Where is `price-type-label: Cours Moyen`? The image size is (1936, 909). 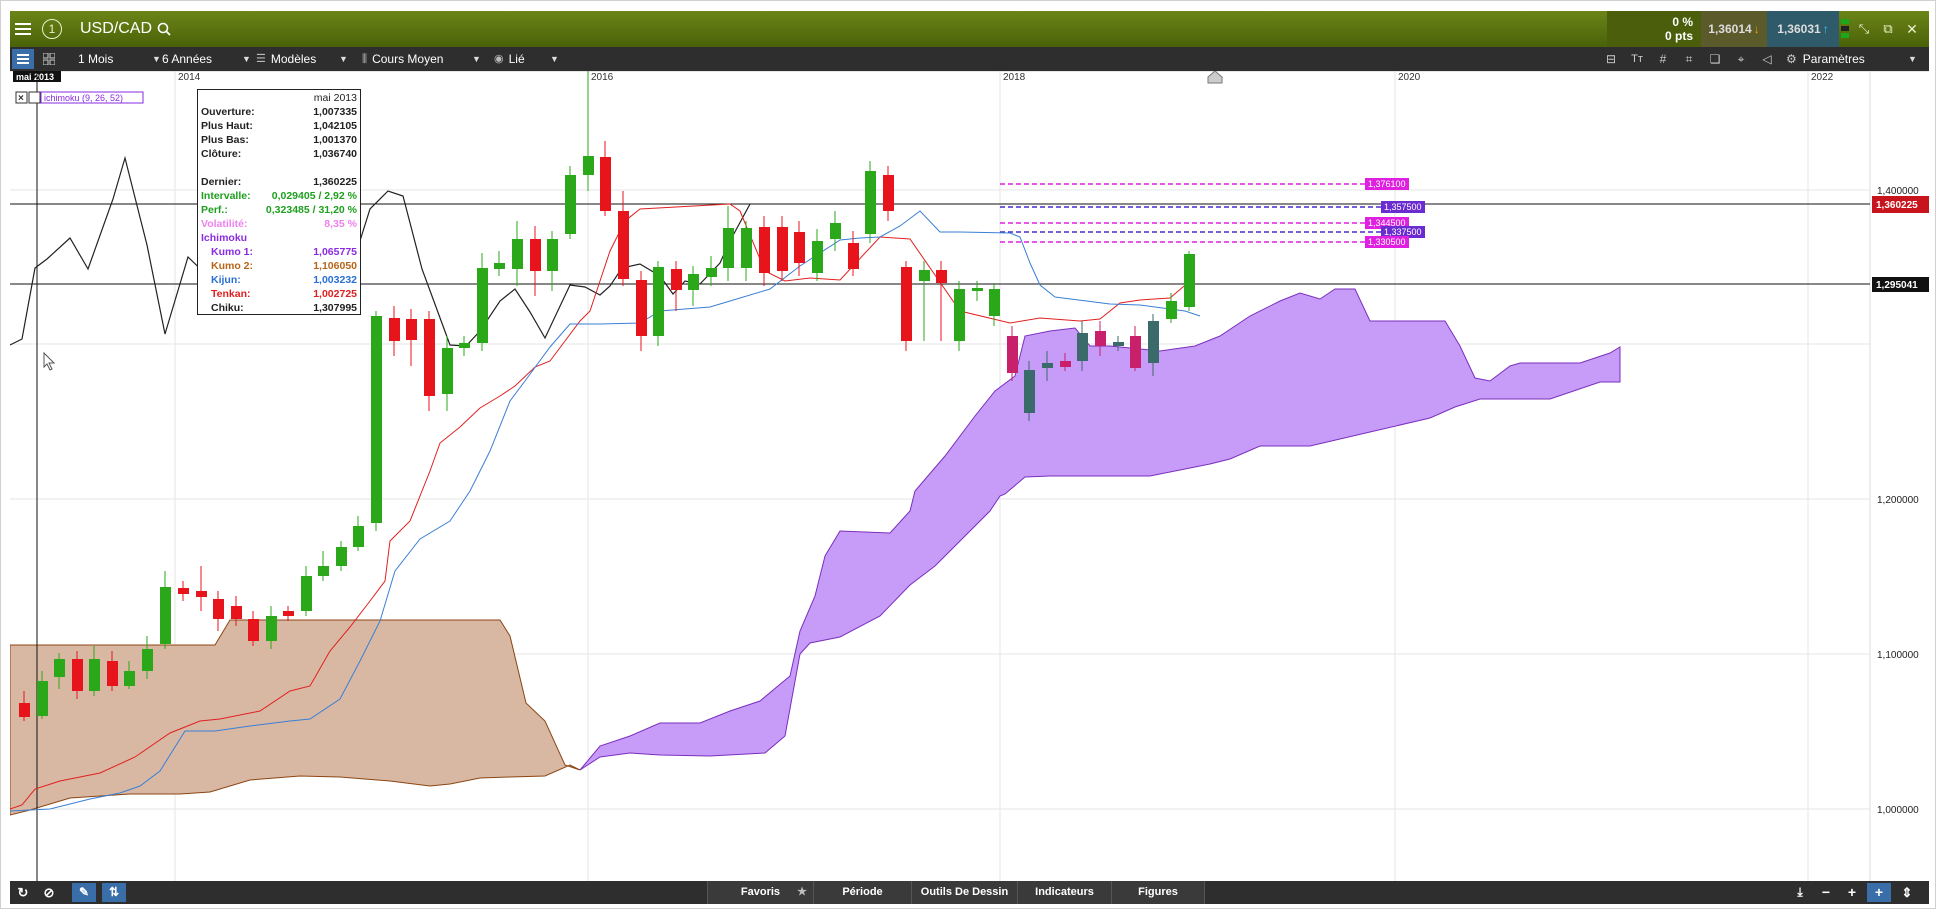
price-type-label: Cours Moyen is located at coordinates (408, 59).